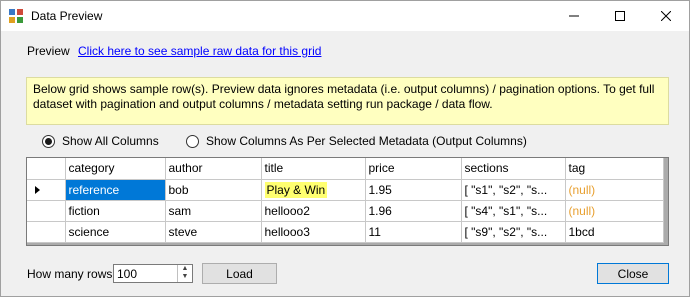  Describe the element at coordinates (37, 189) in the screenshot. I see `current-row-arrow-icon` at that location.